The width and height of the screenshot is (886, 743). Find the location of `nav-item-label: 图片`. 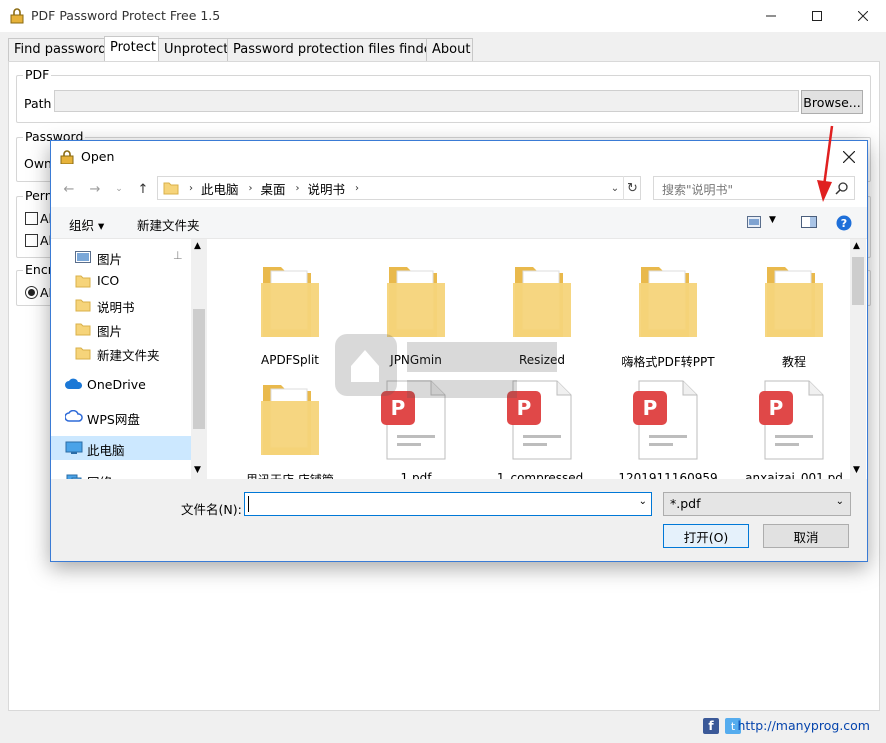

nav-item-label: 图片 is located at coordinates (110, 259).